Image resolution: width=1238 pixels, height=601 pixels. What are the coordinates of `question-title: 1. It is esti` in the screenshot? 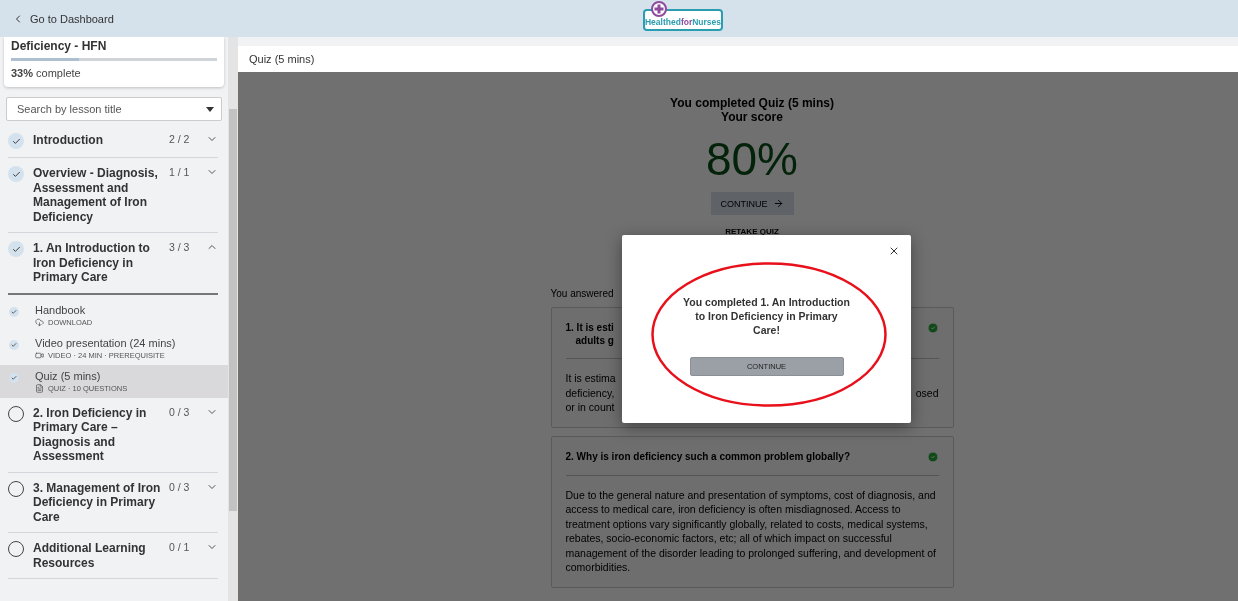 It's located at (589, 327).